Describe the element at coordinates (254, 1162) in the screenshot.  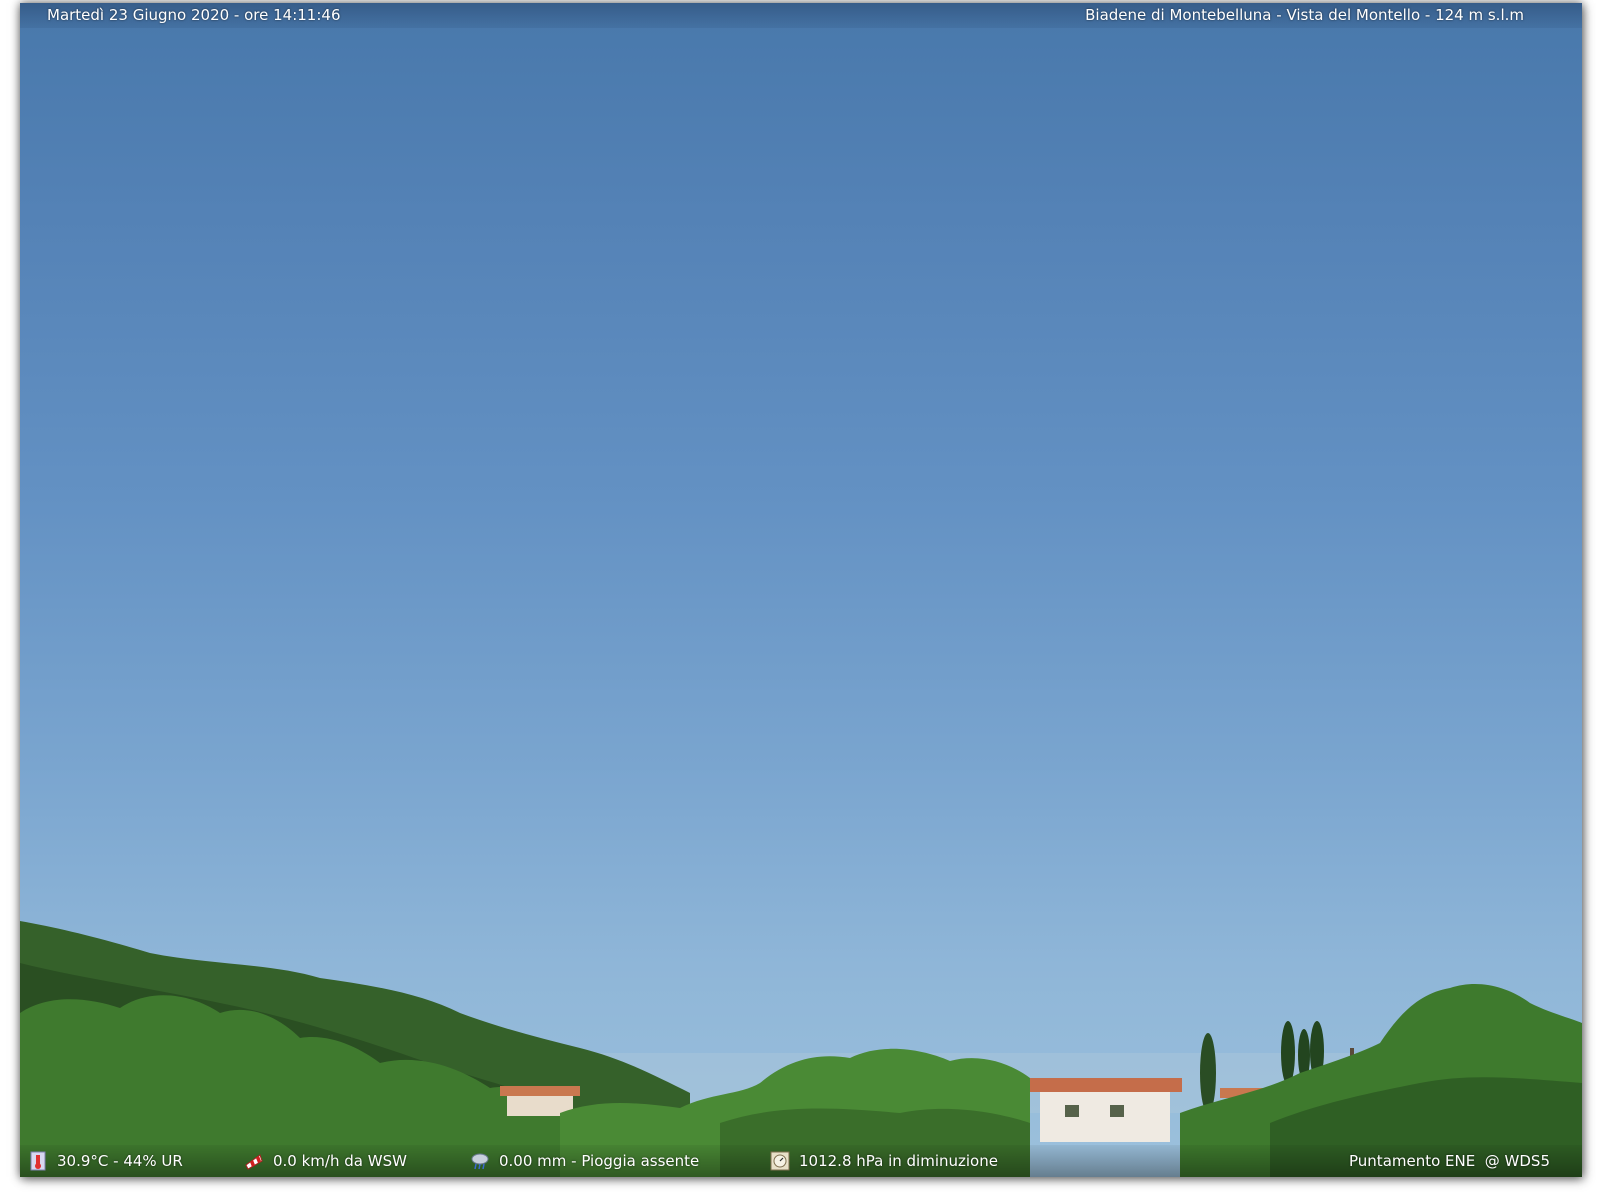
I see `windsock-icon` at that location.